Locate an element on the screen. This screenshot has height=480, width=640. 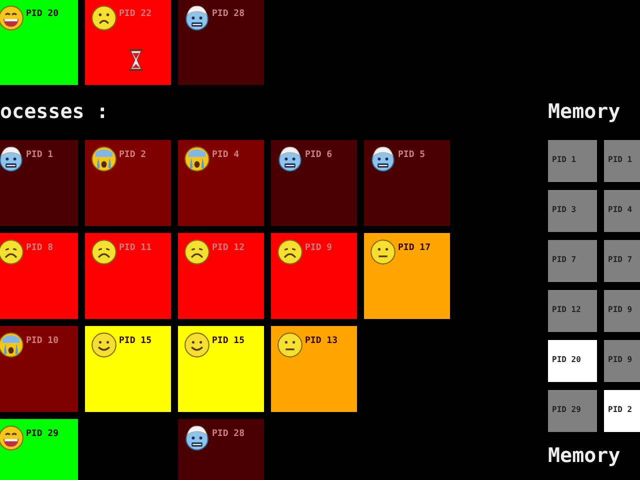
process-label: PID 9 is located at coordinates (318, 248).